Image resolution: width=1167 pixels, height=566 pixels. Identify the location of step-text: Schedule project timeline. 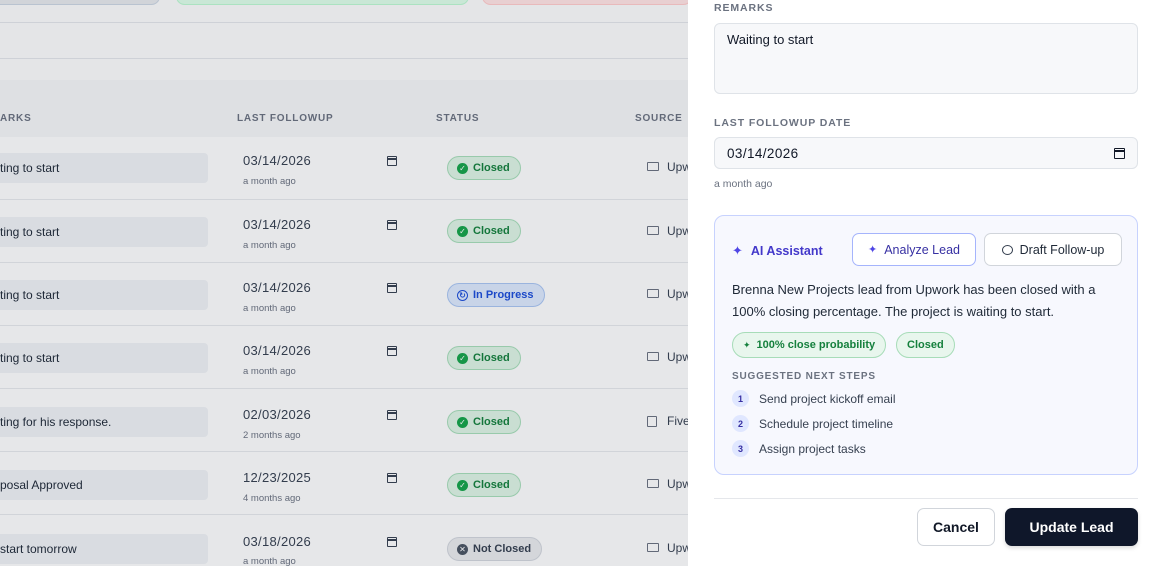
(826, 423).